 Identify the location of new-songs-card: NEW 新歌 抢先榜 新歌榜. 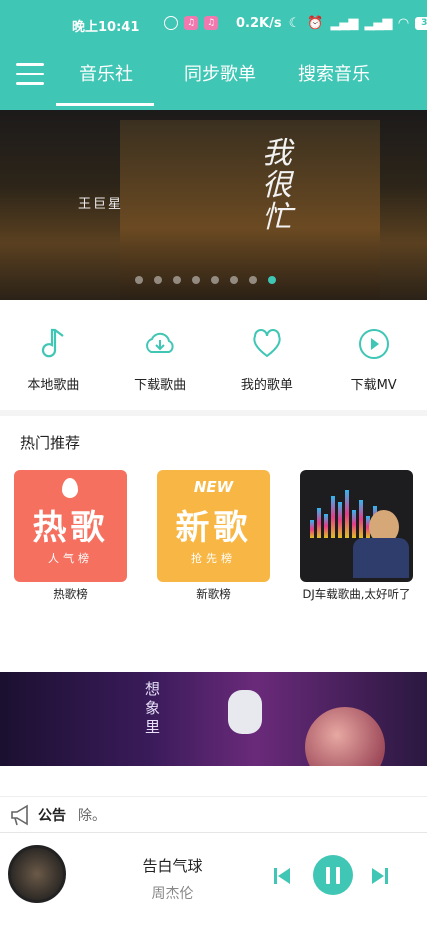
(213, 536).